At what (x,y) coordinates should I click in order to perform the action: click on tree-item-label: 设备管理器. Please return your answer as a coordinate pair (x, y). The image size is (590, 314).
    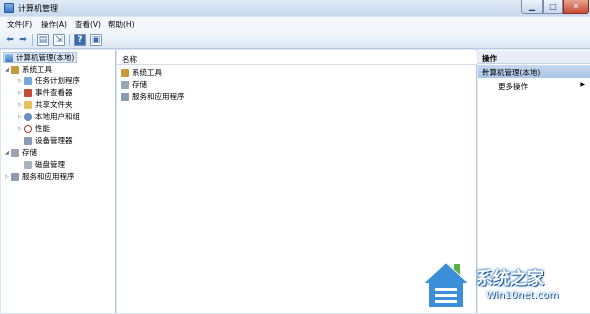
    Looking at the image, I should click on (54, 140).